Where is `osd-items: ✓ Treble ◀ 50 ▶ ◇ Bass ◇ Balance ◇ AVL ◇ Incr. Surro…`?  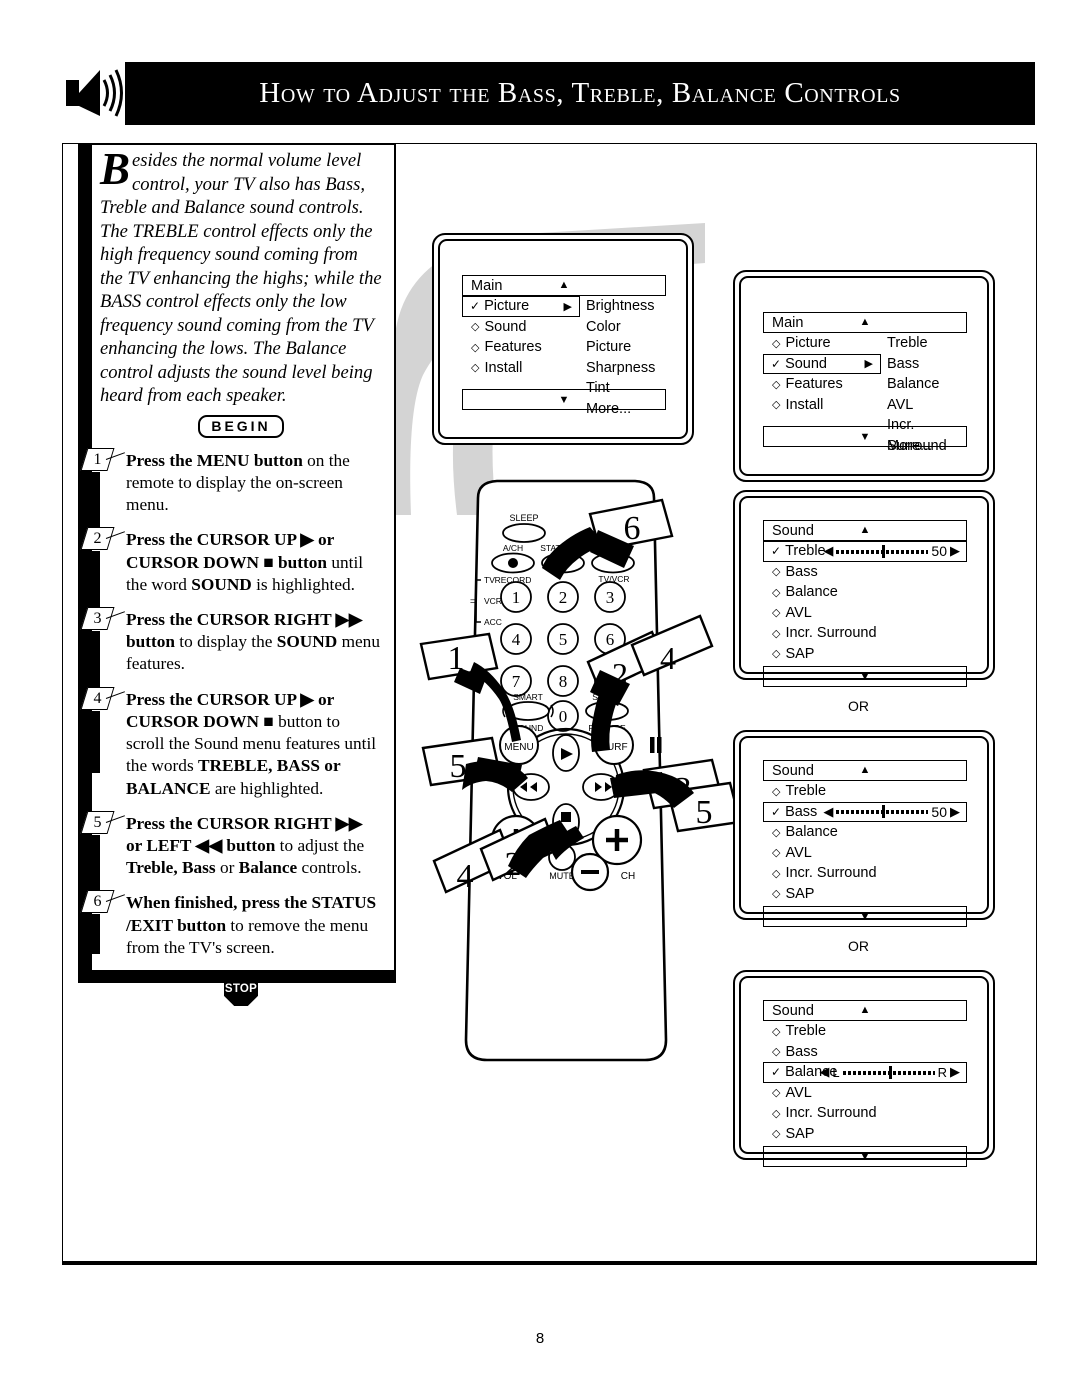 osd-items: ✓ Treble ◀ 50 ▶ ◇ Bass ◇ Balance ◇ AVL ◇ Incr. Surro… is located at coordinates (865, 602).